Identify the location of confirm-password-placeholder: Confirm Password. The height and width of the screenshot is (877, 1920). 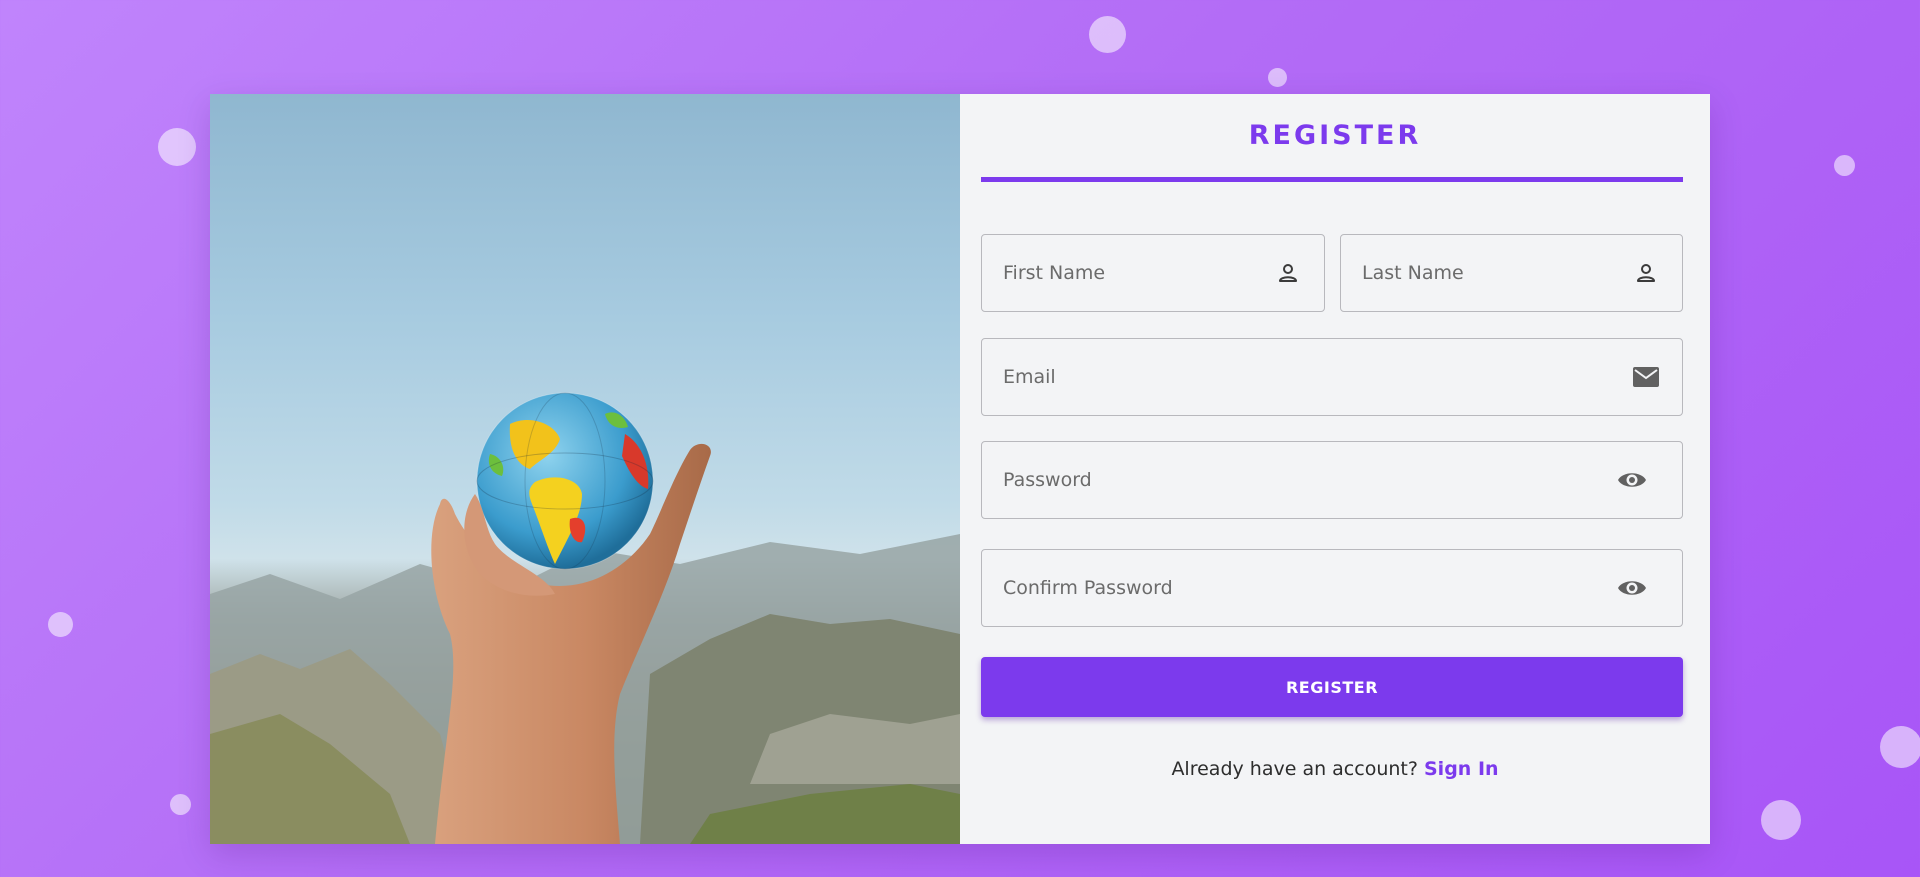
(1088, 588).